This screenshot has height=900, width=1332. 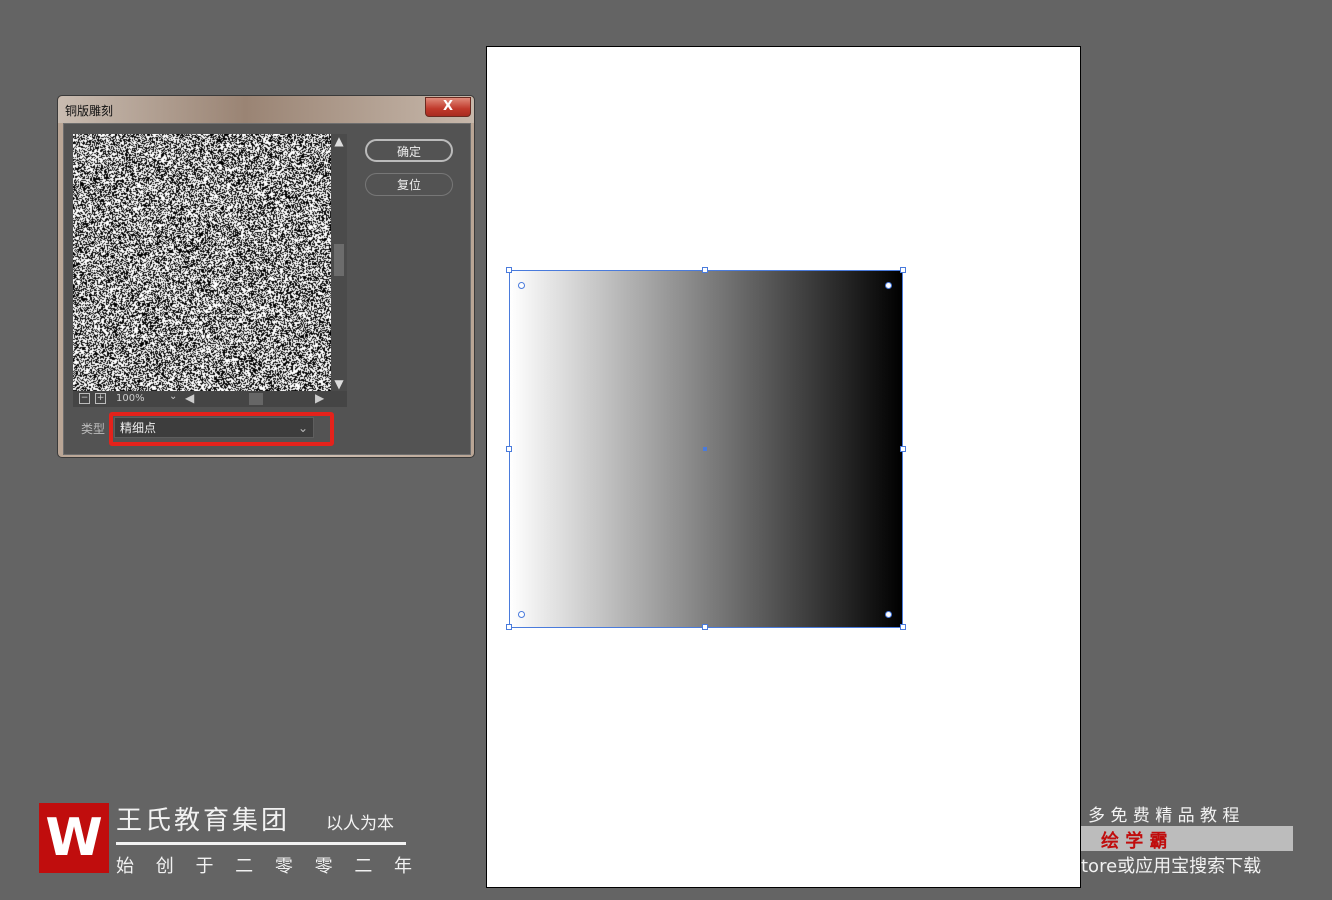 What do you see at coordinates (261, 843) in the screenshot?
I see `divider` at bounding box center [261, 843].